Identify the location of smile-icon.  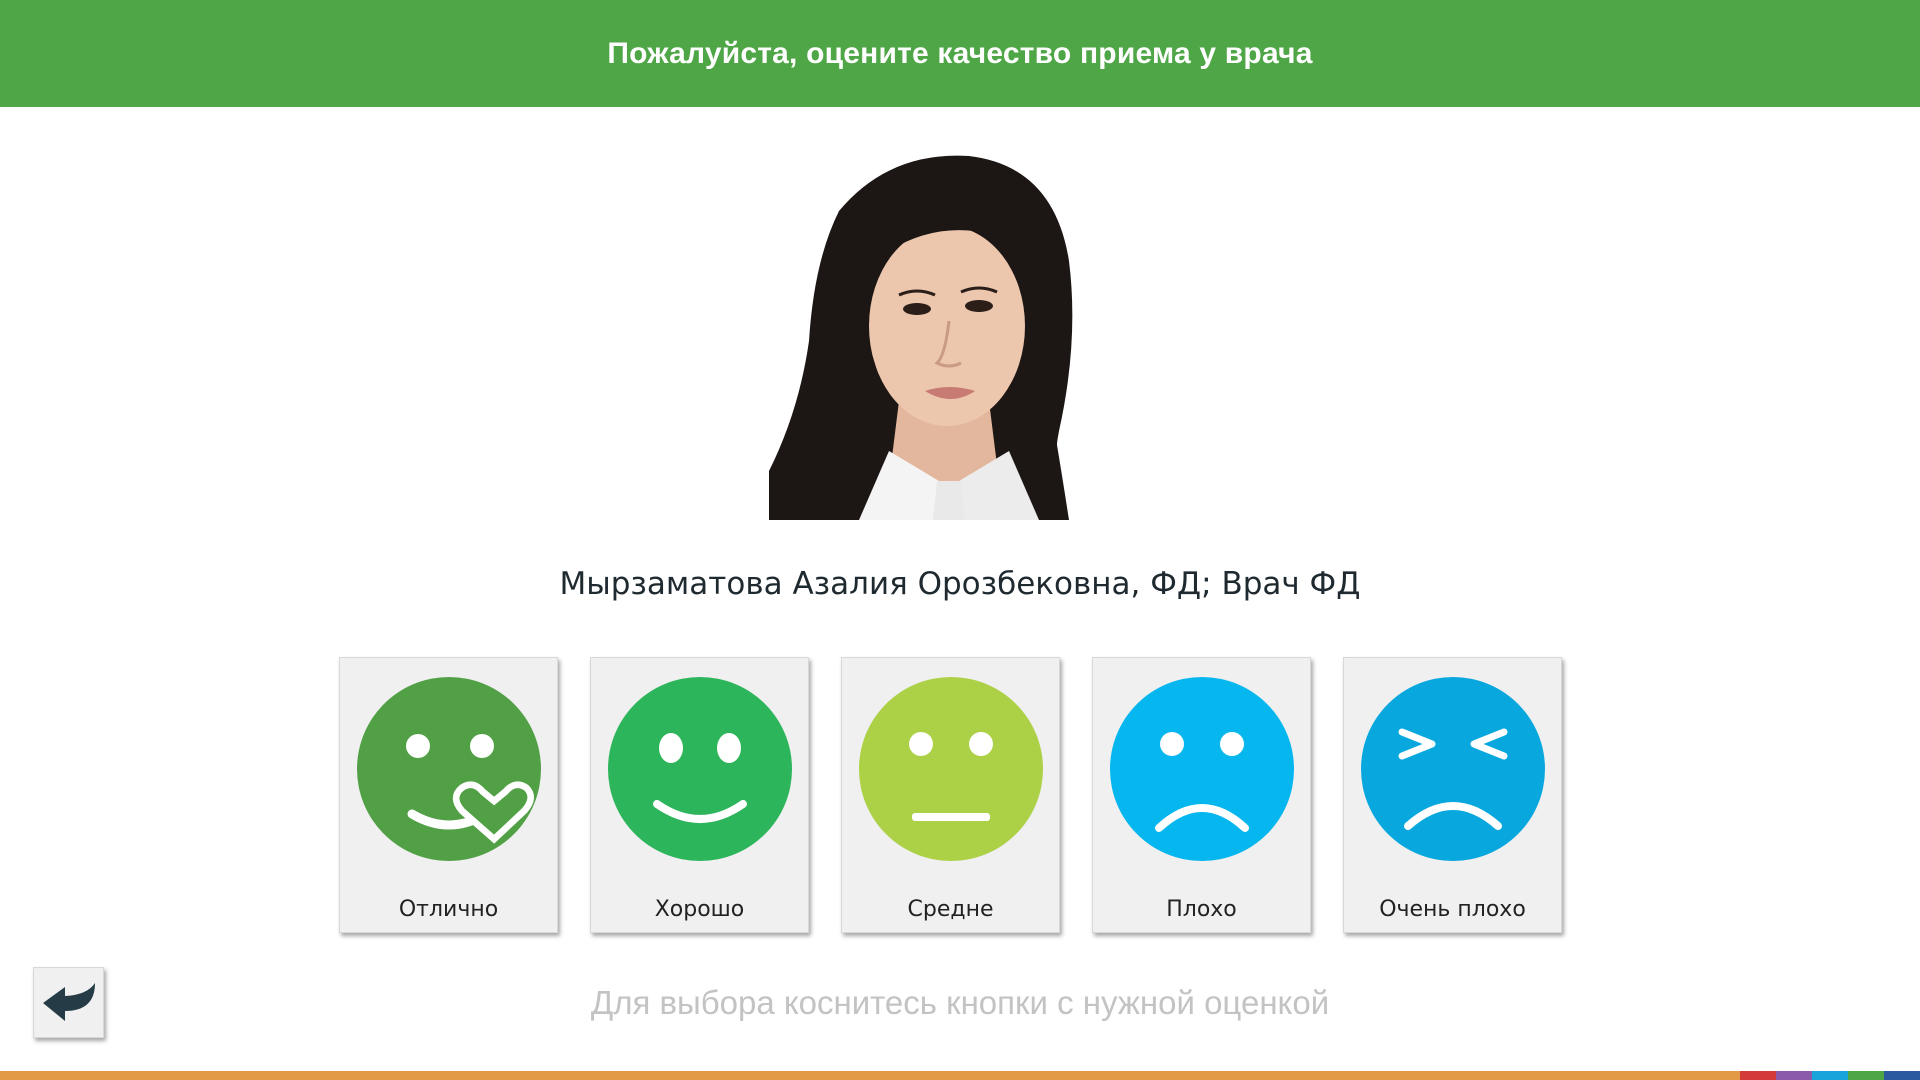
(700, 769).